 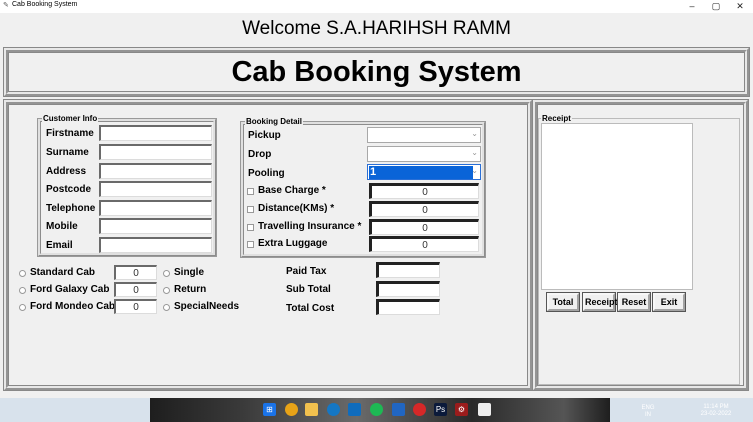 I want to click on settings-icon: ⚙, so click(x=461, y=409).